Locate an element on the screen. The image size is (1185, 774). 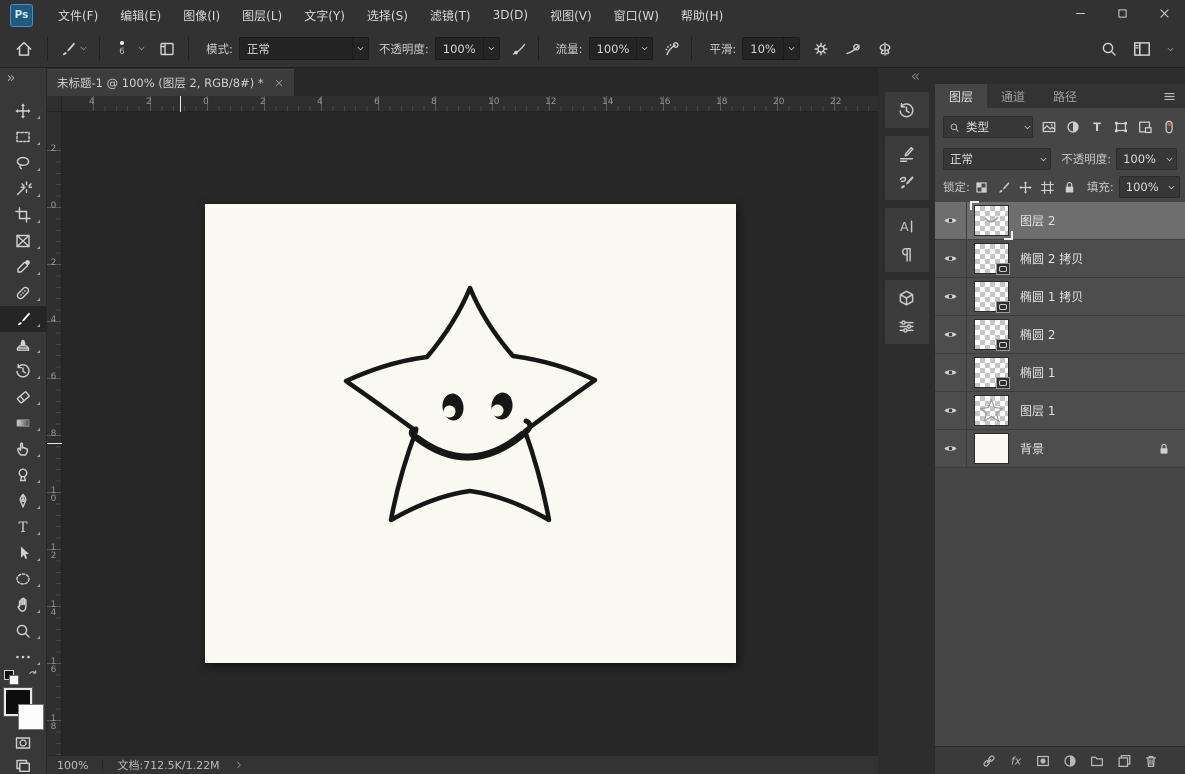
close-button is located at coordinates (1164, 13).